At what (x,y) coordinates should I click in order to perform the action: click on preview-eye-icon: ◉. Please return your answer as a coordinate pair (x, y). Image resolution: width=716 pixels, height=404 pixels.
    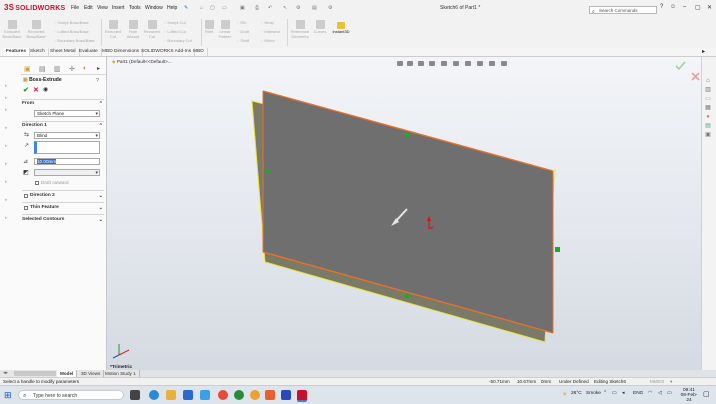
    Looking at the image, I should click on (45, 89).